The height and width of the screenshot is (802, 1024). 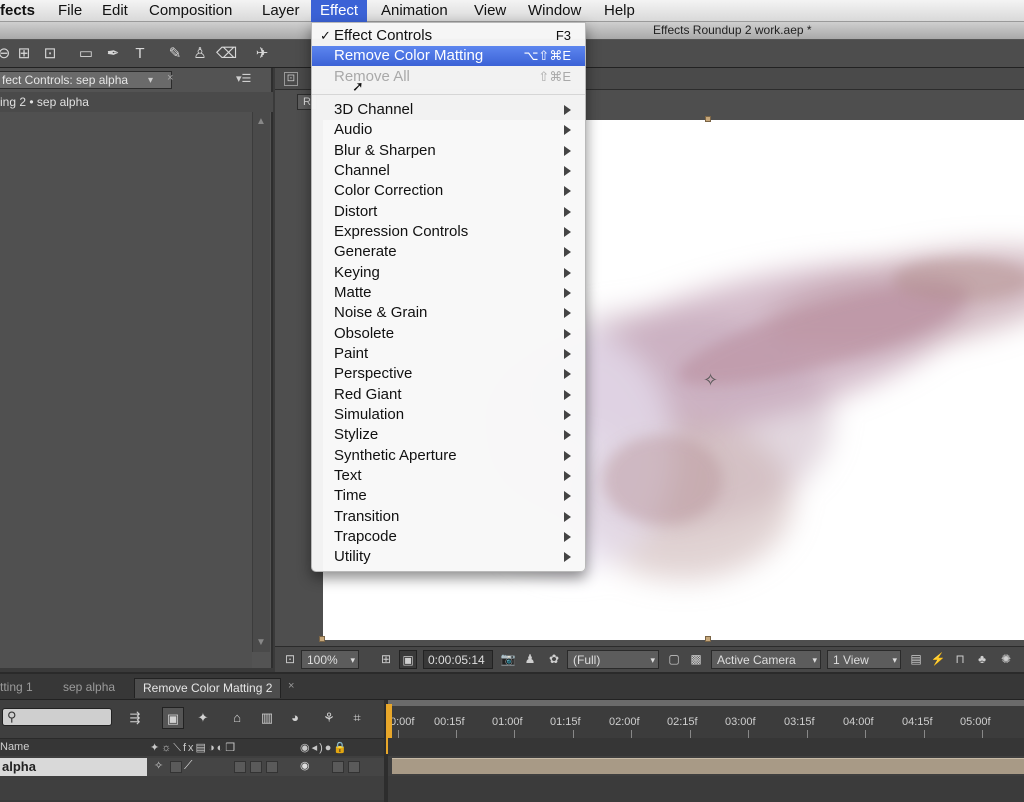 I want to click on fast-previews-icon: ⚡, so click(x=938, y=659).